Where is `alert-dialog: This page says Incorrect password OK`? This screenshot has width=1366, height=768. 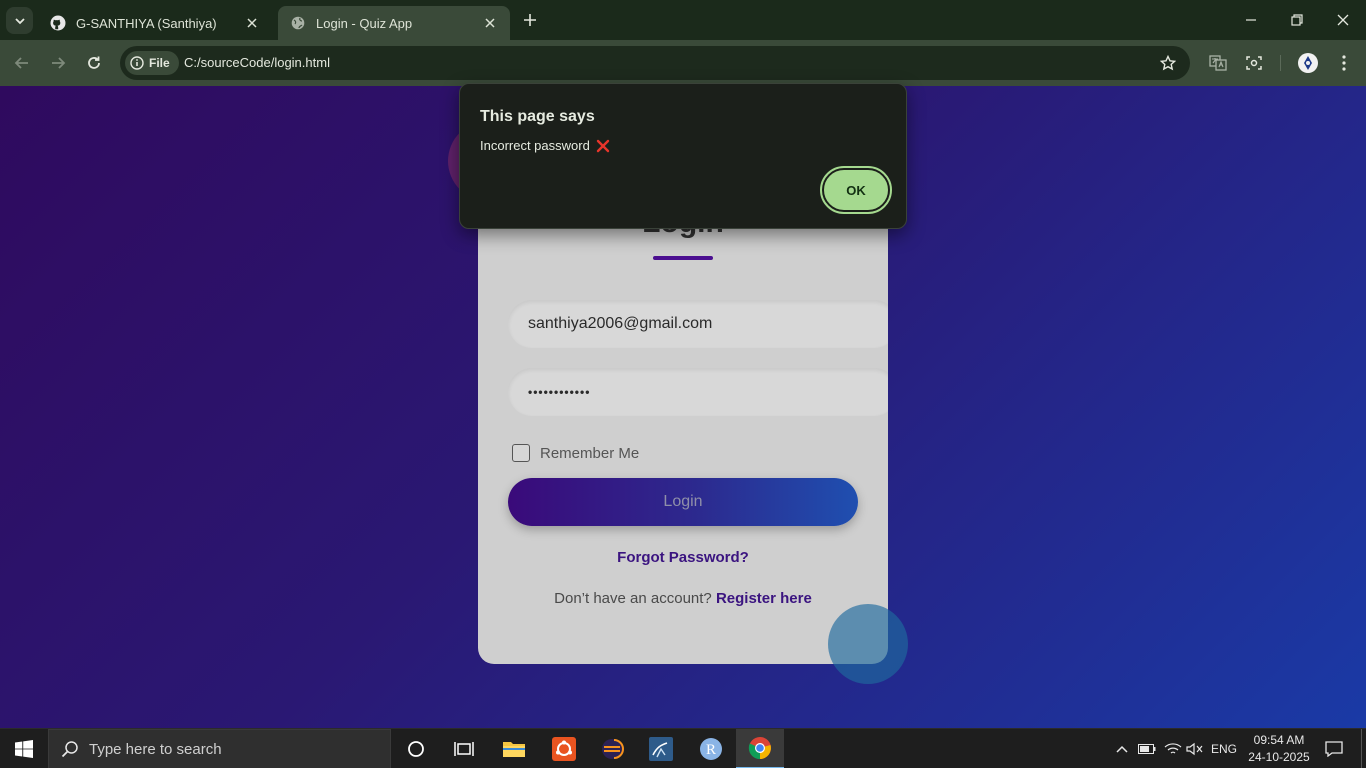 alert-dialog: This page says Incorrect password OK is located at coordinates (683, 156).